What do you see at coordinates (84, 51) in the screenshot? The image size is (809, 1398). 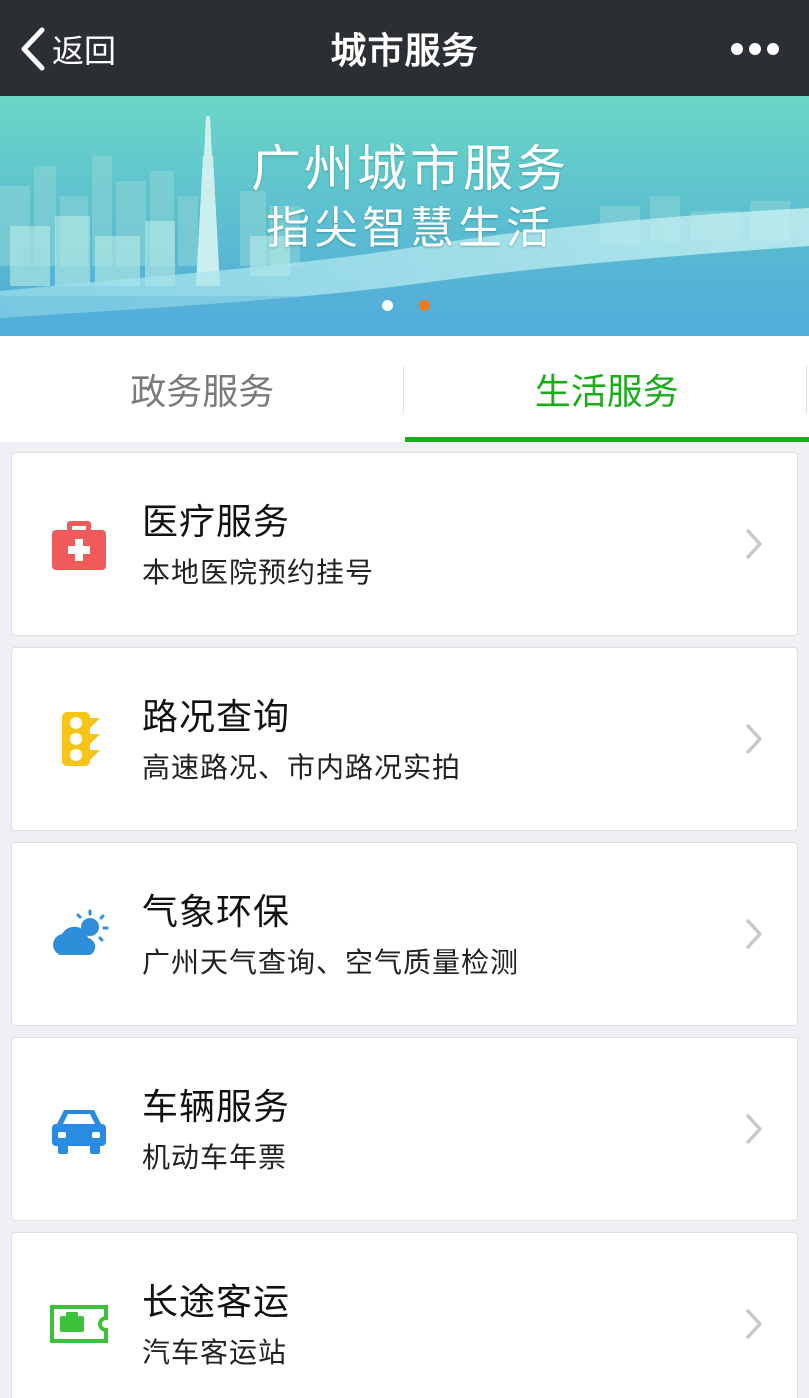 I see `back-label: 返回` at bounding box center [84, 51].